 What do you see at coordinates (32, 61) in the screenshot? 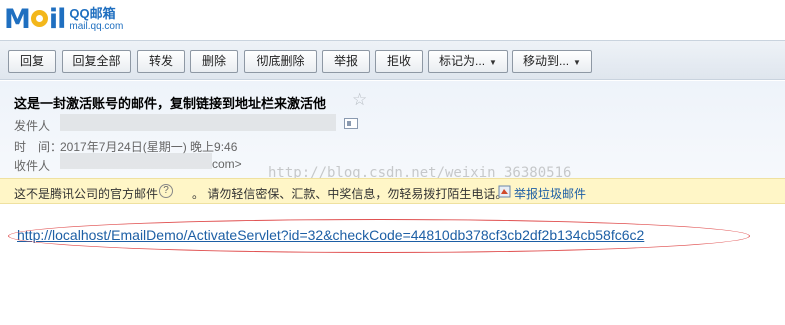
I see `reply-button: 回复` at bounding box center [32, 61].